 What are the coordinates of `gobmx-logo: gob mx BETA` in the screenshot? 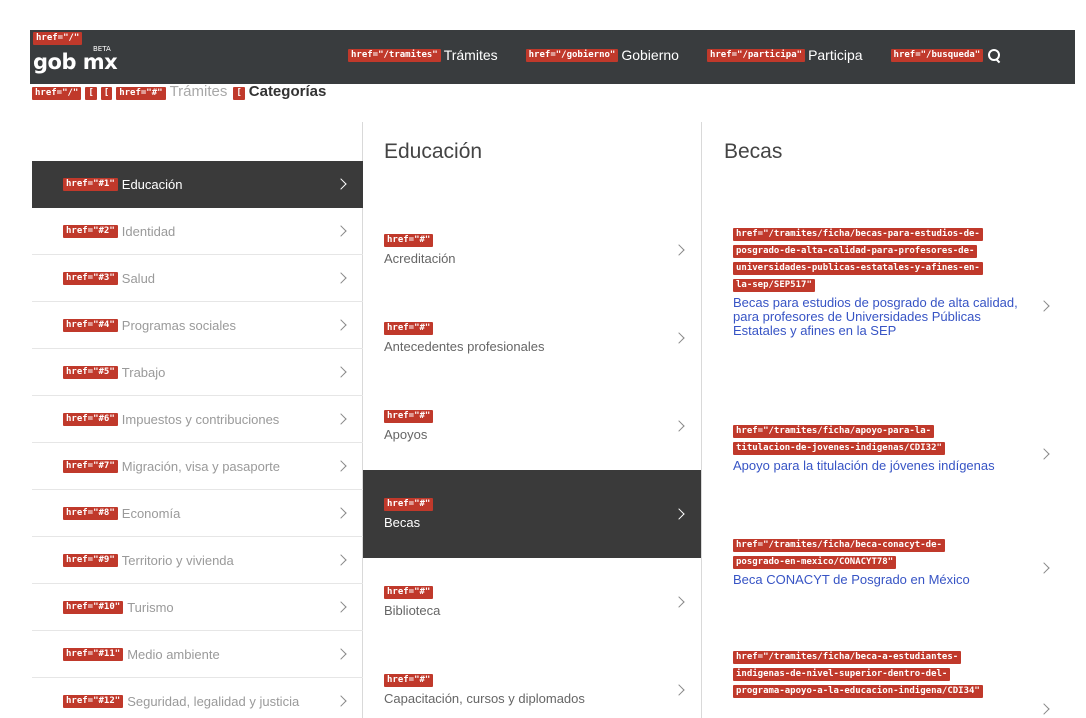 It's located at (75, 59).